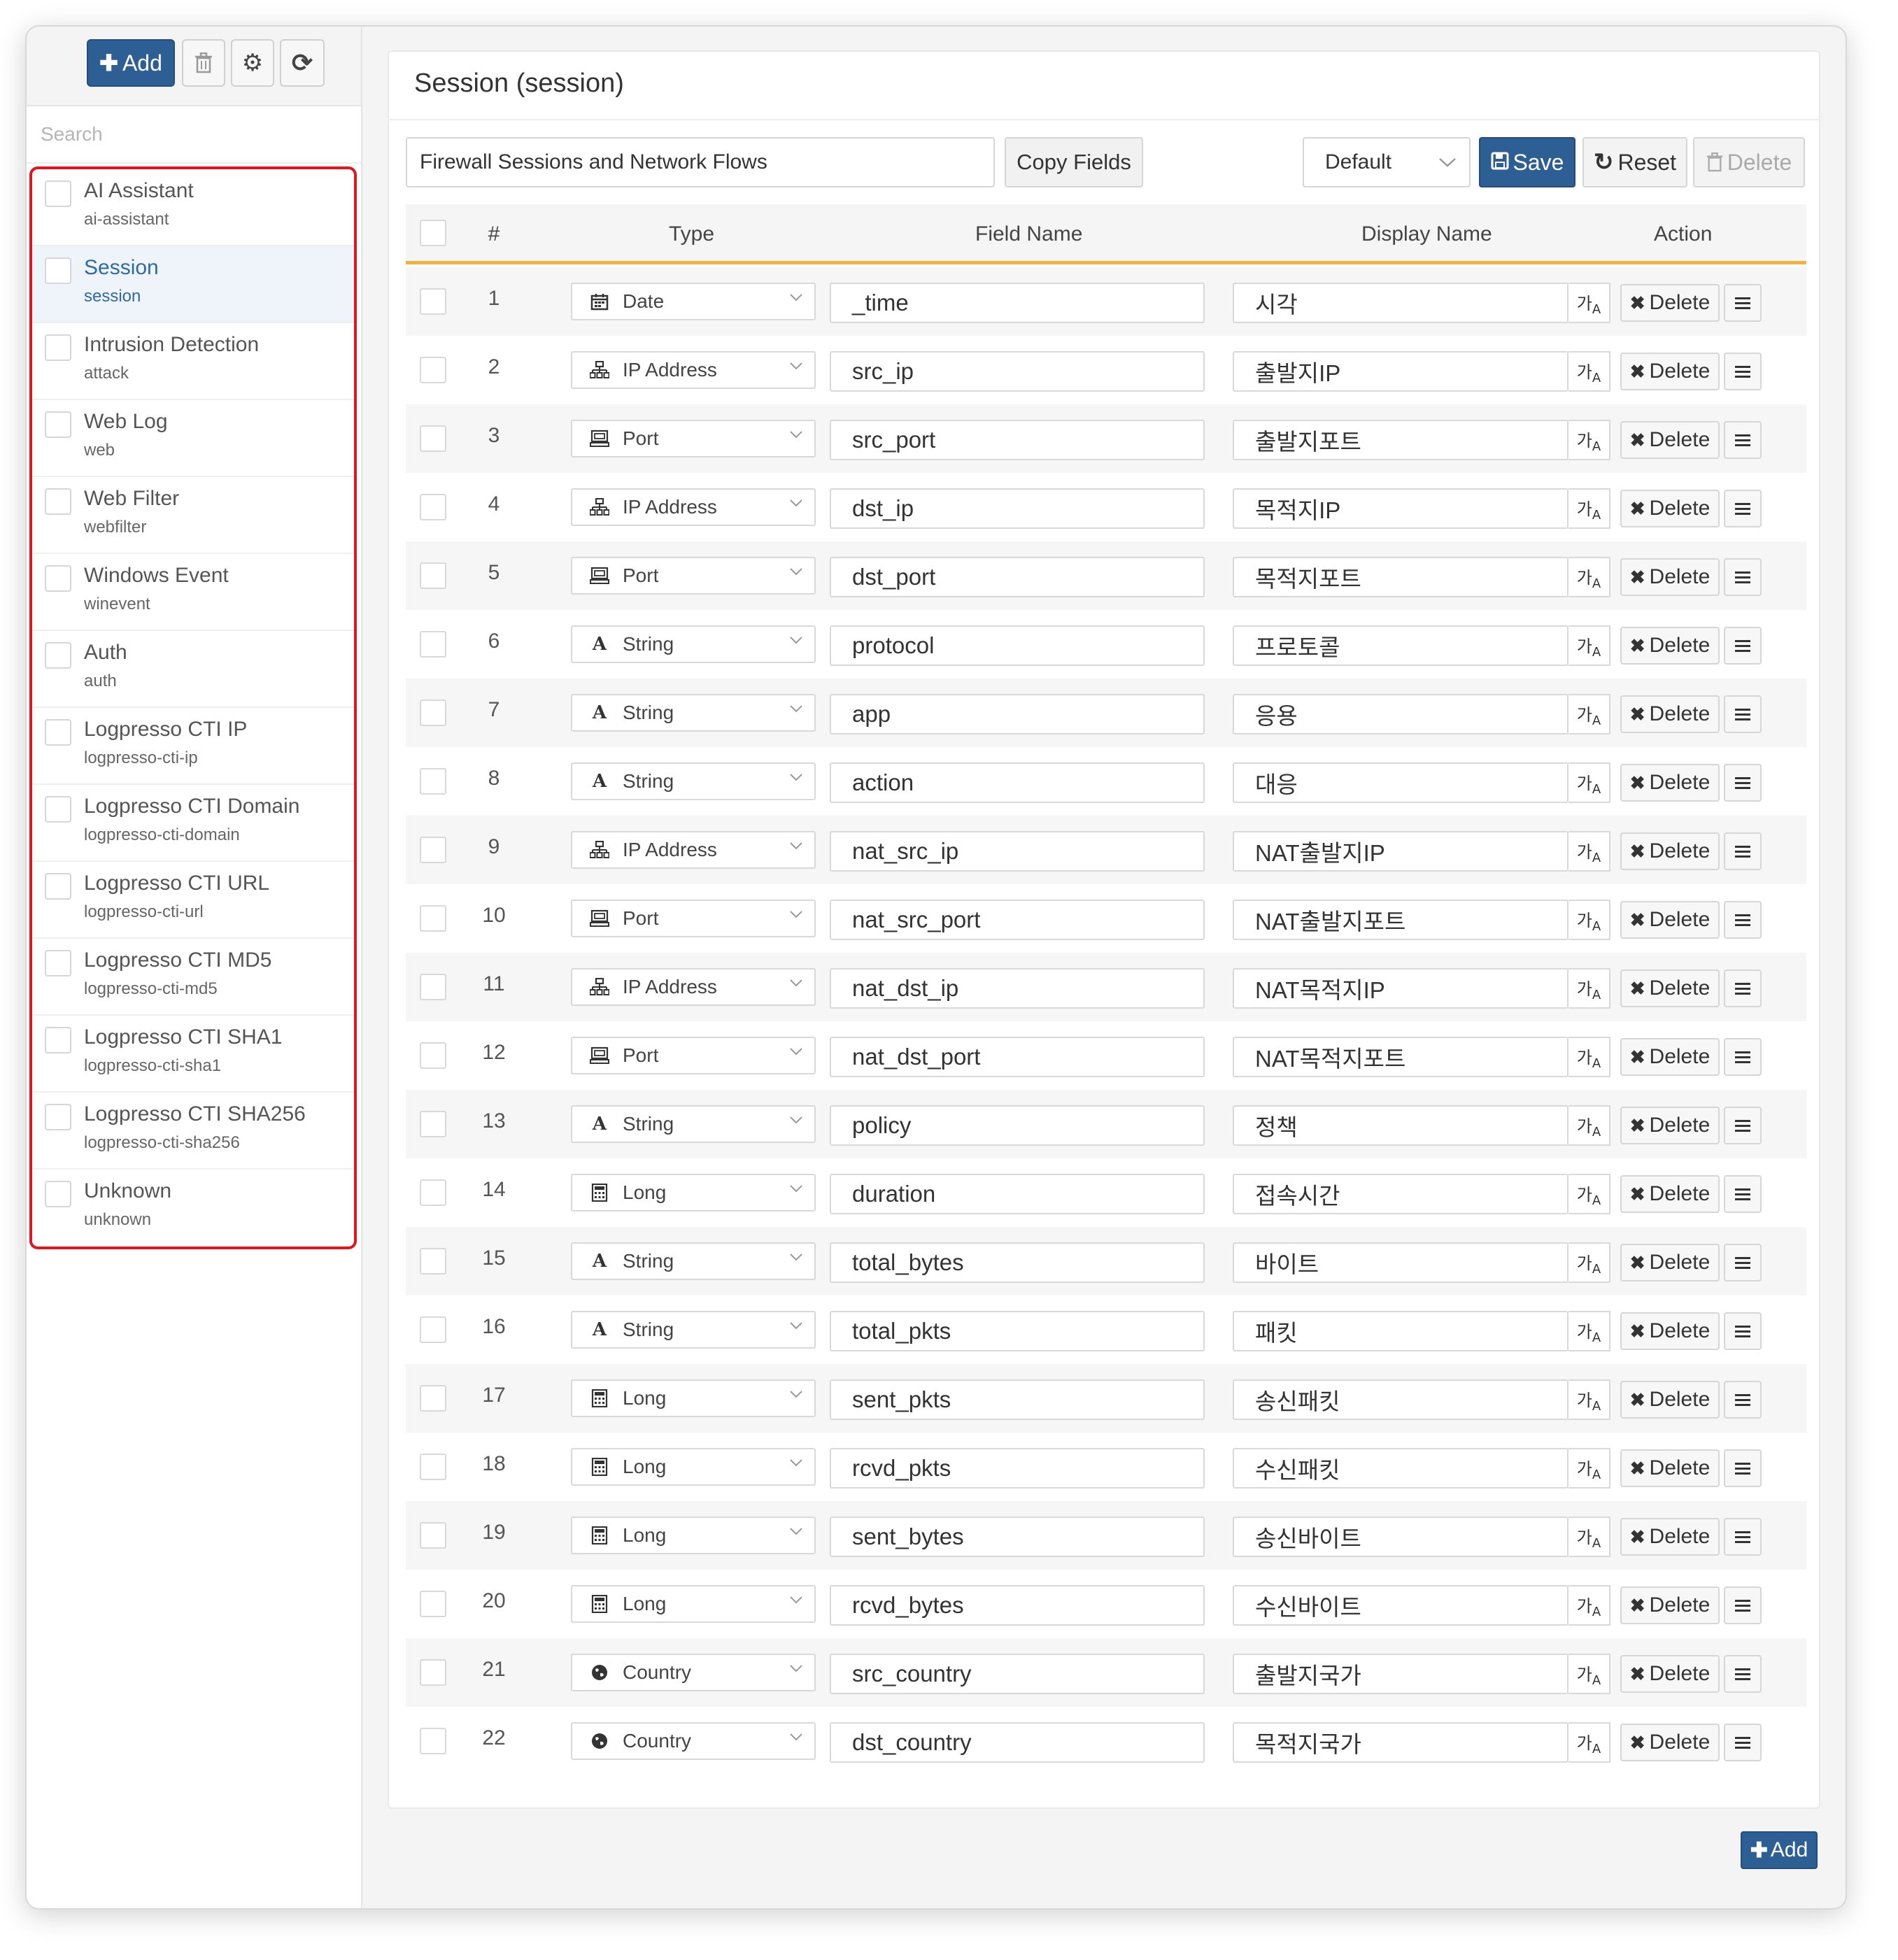 The height and width of the screenshot is (1960, 1898). Describe the element at coordinates (302, 63) in the screenshot. I see `refresh-button: ⟳` at that location.